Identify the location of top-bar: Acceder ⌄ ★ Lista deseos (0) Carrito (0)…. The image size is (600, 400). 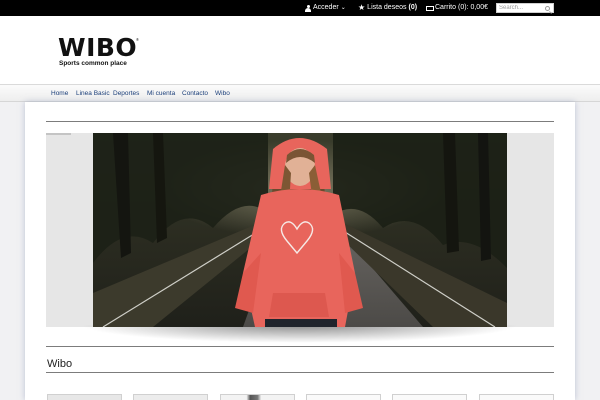
(300, 8).